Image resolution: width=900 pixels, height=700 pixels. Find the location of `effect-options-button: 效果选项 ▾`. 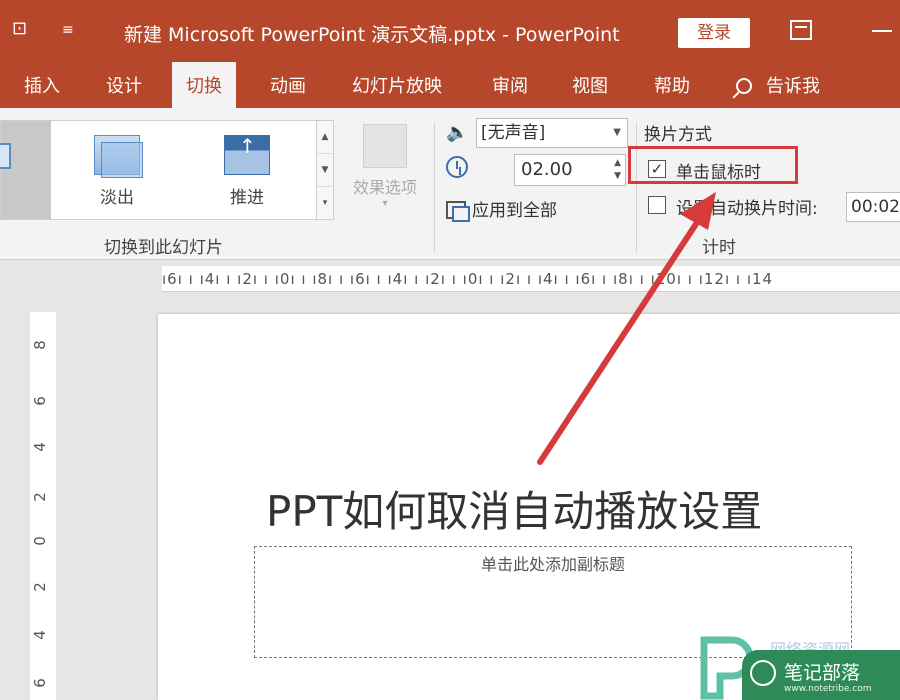

effect-options-button: 效果选项 ▾ is located at coordinates (385, 170).